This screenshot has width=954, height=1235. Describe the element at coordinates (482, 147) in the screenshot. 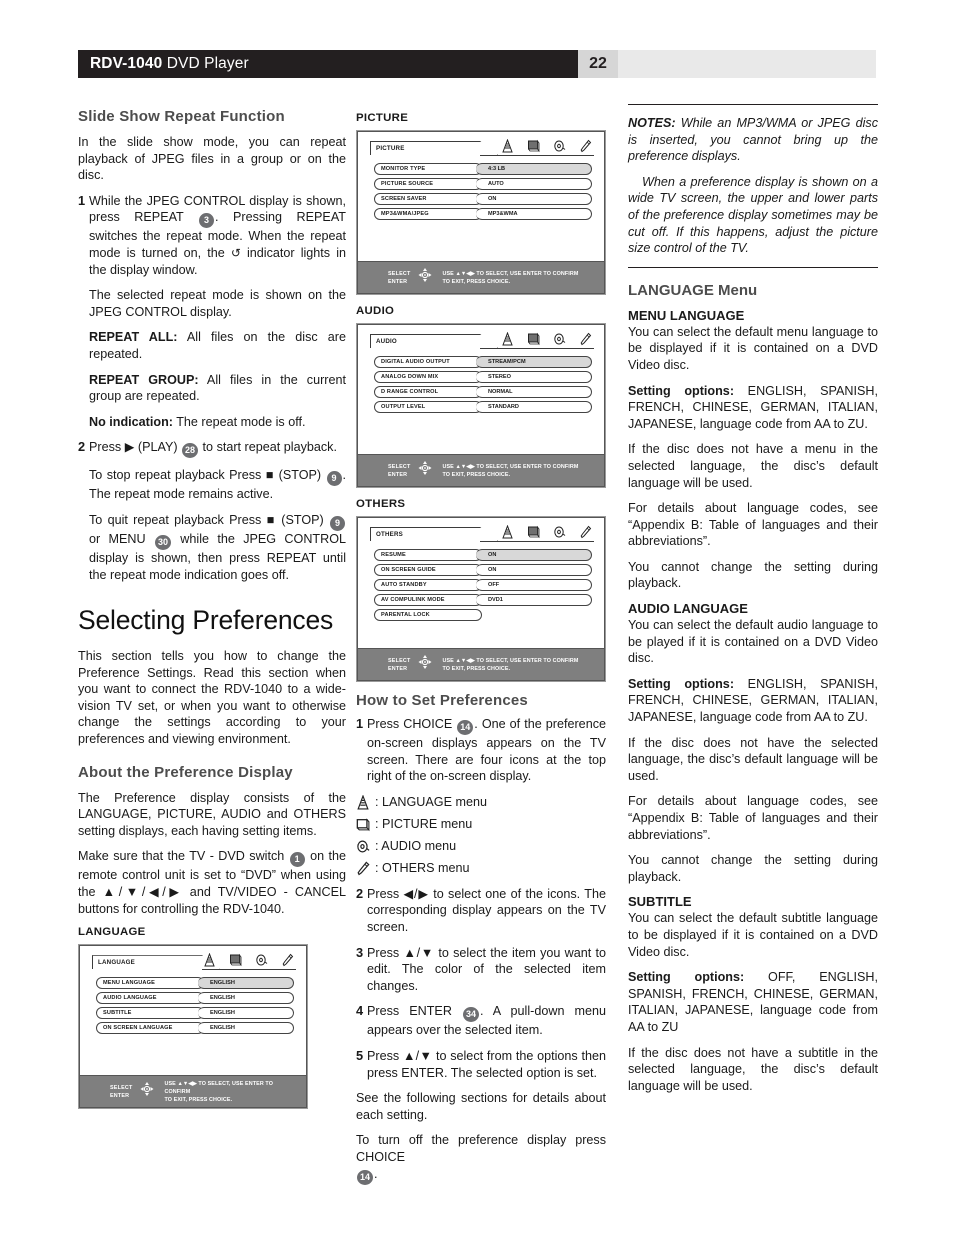

I see `osd-tab-row: PICTURE` at that location.